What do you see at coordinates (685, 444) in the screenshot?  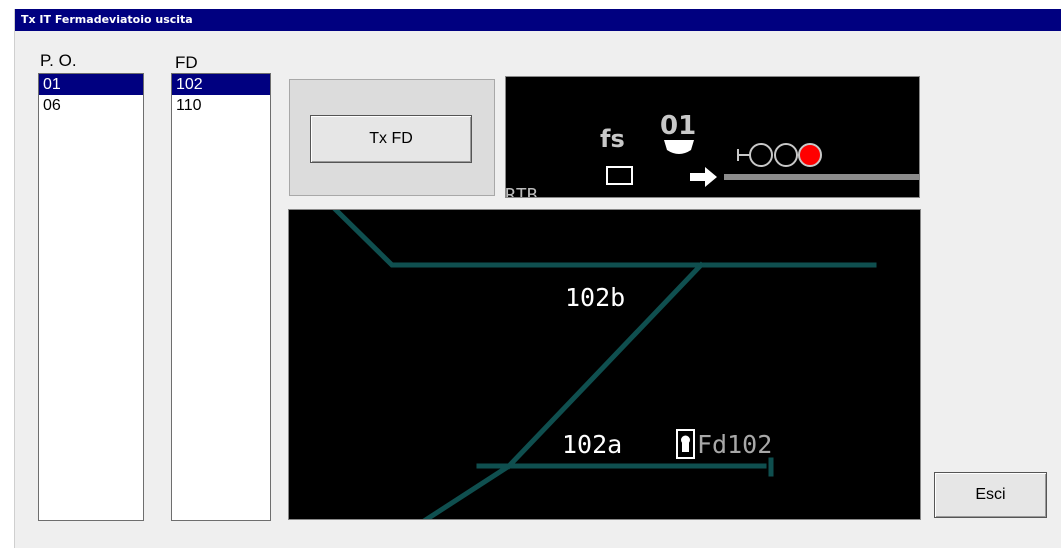 I see `lock-icon` at bounding box center [685, 444].